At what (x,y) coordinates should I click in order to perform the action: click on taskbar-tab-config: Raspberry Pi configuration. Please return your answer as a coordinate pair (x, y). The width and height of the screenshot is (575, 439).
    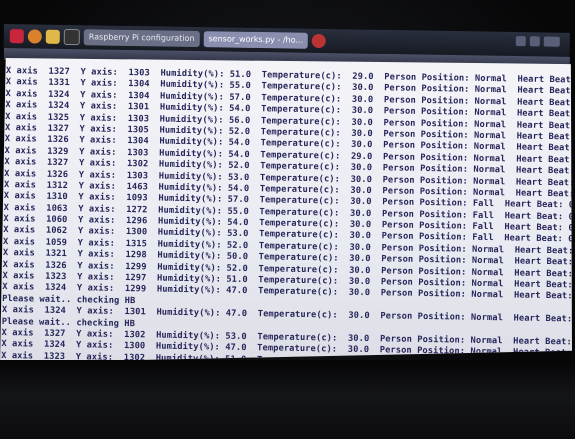
    Looking at the image, I should click on (141, 38).